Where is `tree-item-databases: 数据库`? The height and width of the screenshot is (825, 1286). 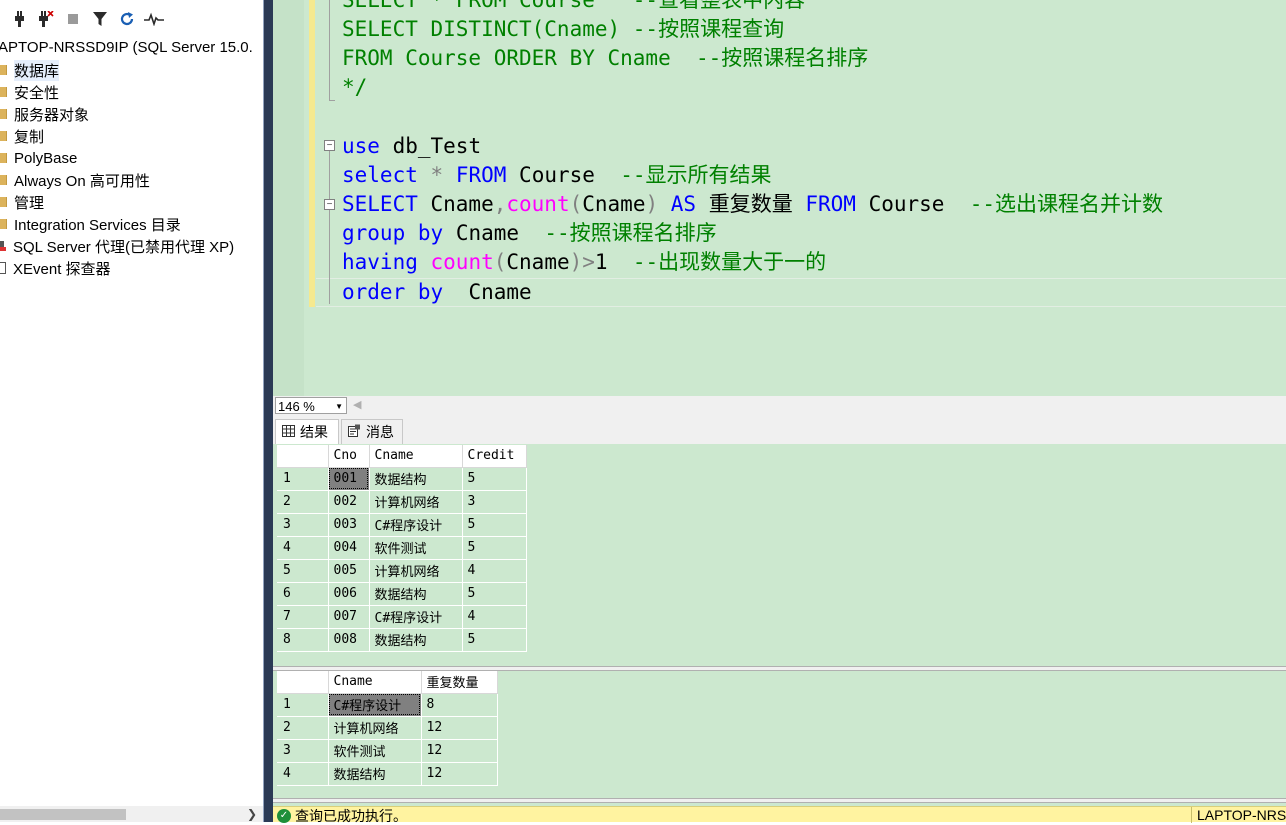 tree-item-databases: 数据库 is located at coordinates (30, 70).